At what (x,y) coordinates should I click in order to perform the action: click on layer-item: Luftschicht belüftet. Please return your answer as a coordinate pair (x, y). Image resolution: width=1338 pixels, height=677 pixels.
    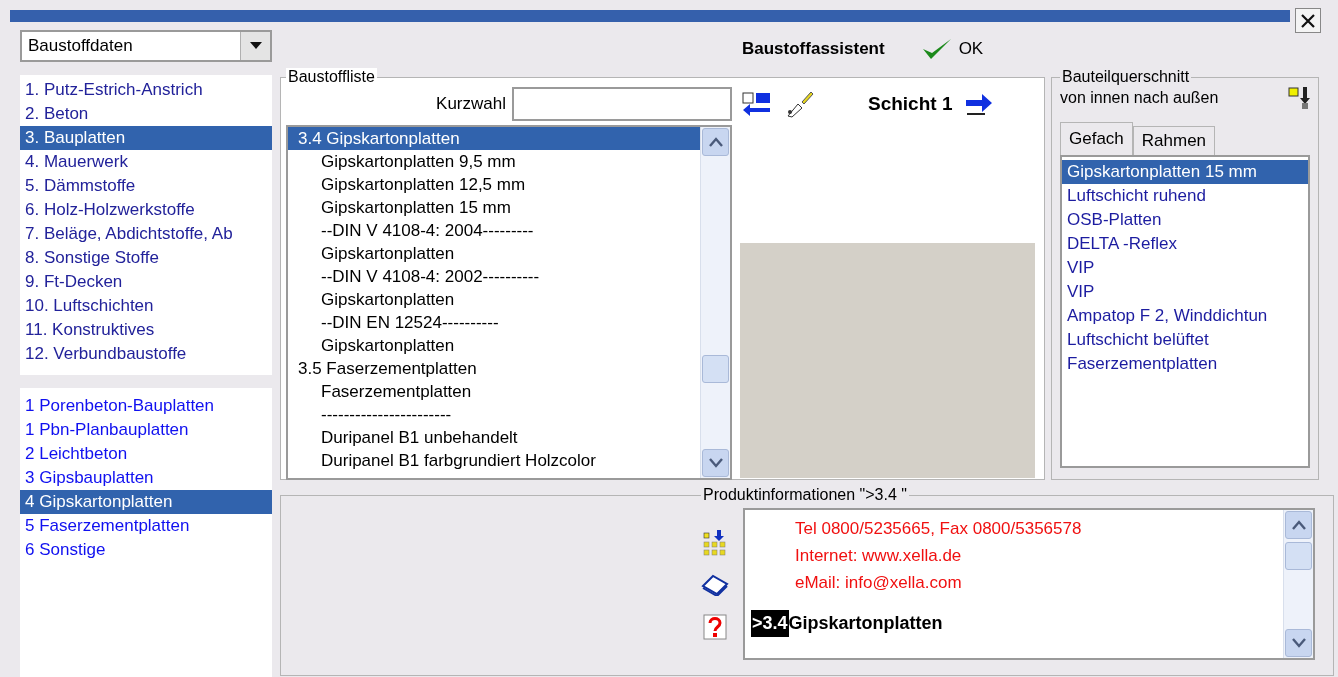
    Looking at the image, I should click on (1185, 340).